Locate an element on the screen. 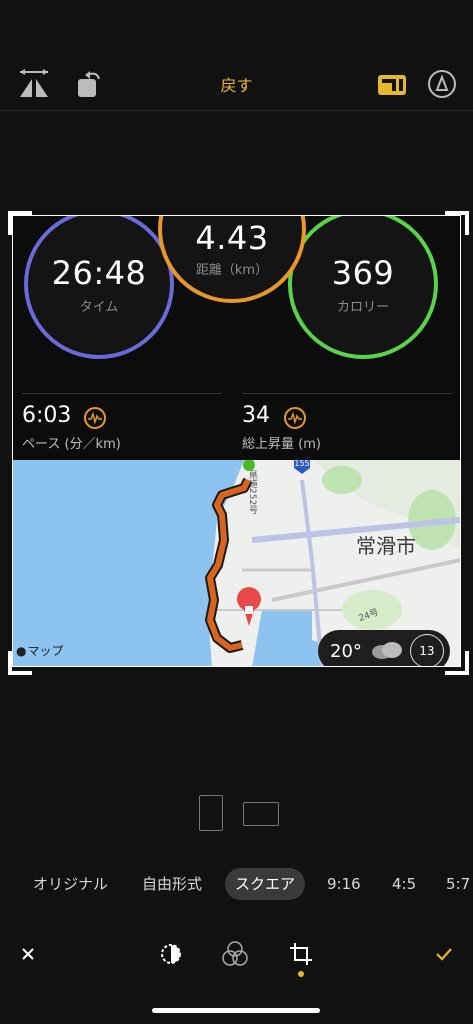 The image size is (473, 1024). wind-gauge-icon: 13 is located at coordinates (426, 650).